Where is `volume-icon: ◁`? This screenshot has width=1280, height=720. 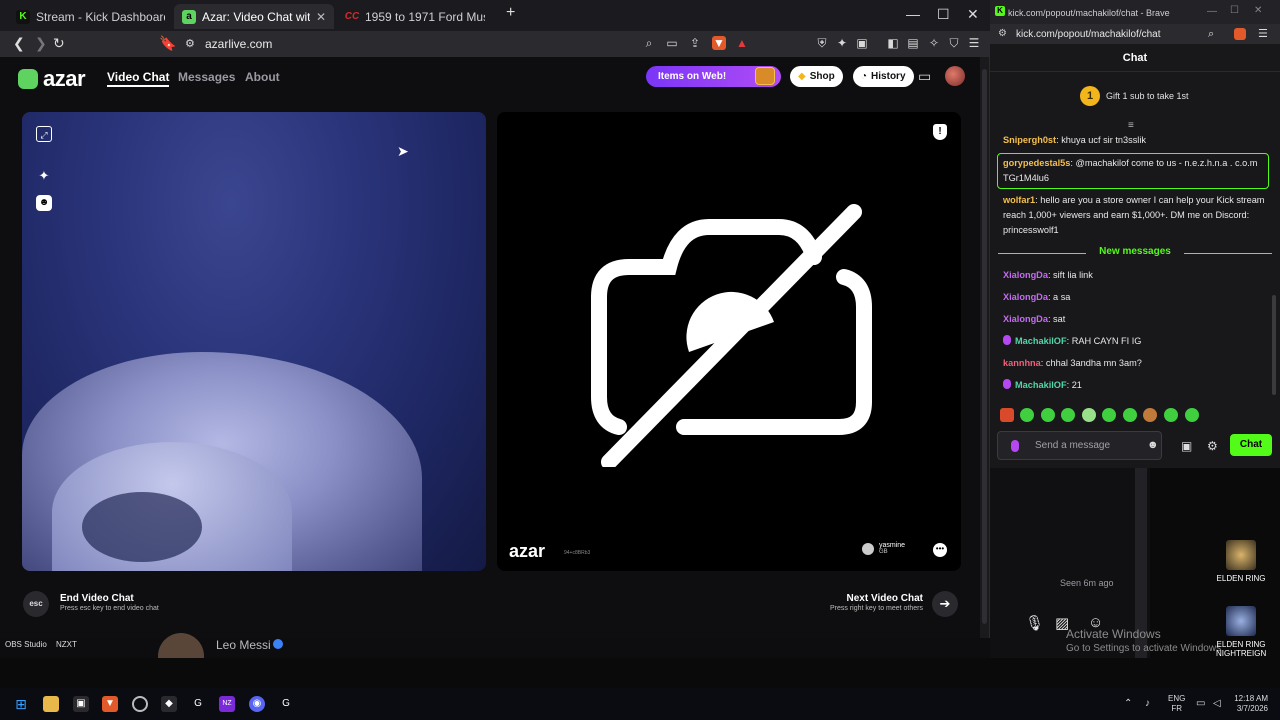
volume-icon: ◁ is located at coordinates (1217, 703).